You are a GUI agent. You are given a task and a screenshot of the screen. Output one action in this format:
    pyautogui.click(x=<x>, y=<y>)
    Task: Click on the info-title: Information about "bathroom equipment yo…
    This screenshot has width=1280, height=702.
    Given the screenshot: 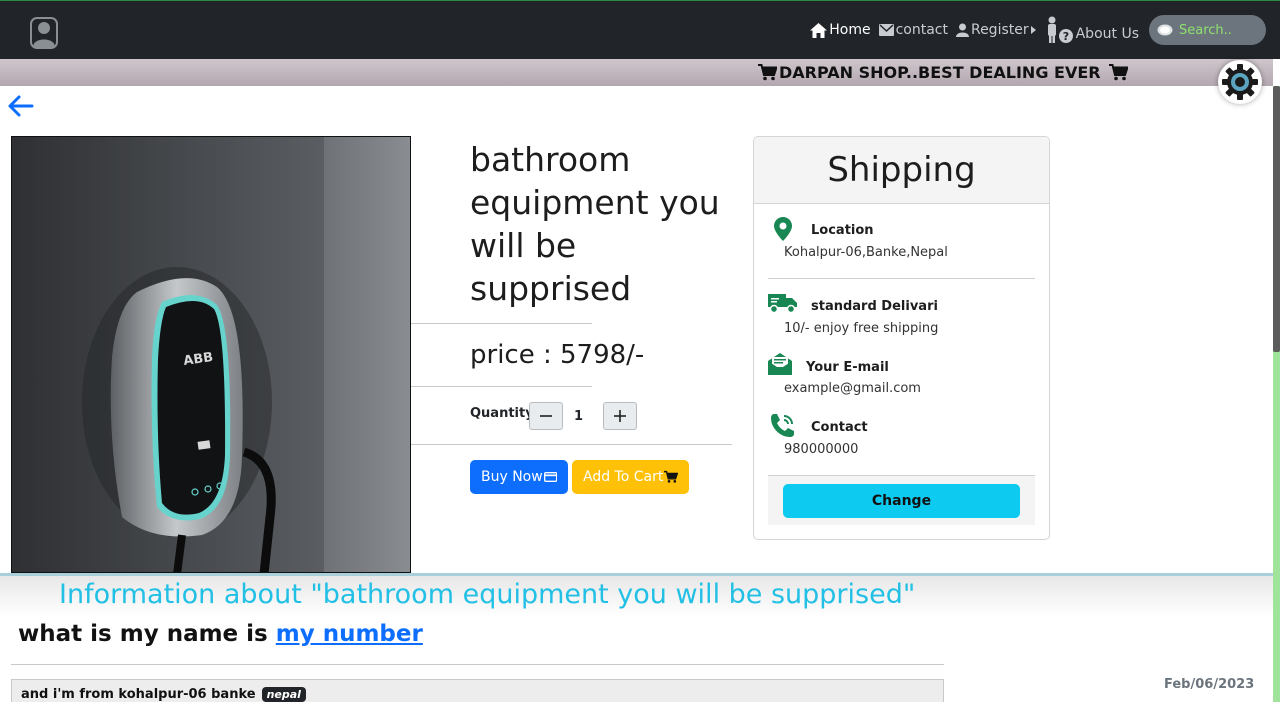 What is the action you would take?
    pyautogui.click(x=487, y=594)
    